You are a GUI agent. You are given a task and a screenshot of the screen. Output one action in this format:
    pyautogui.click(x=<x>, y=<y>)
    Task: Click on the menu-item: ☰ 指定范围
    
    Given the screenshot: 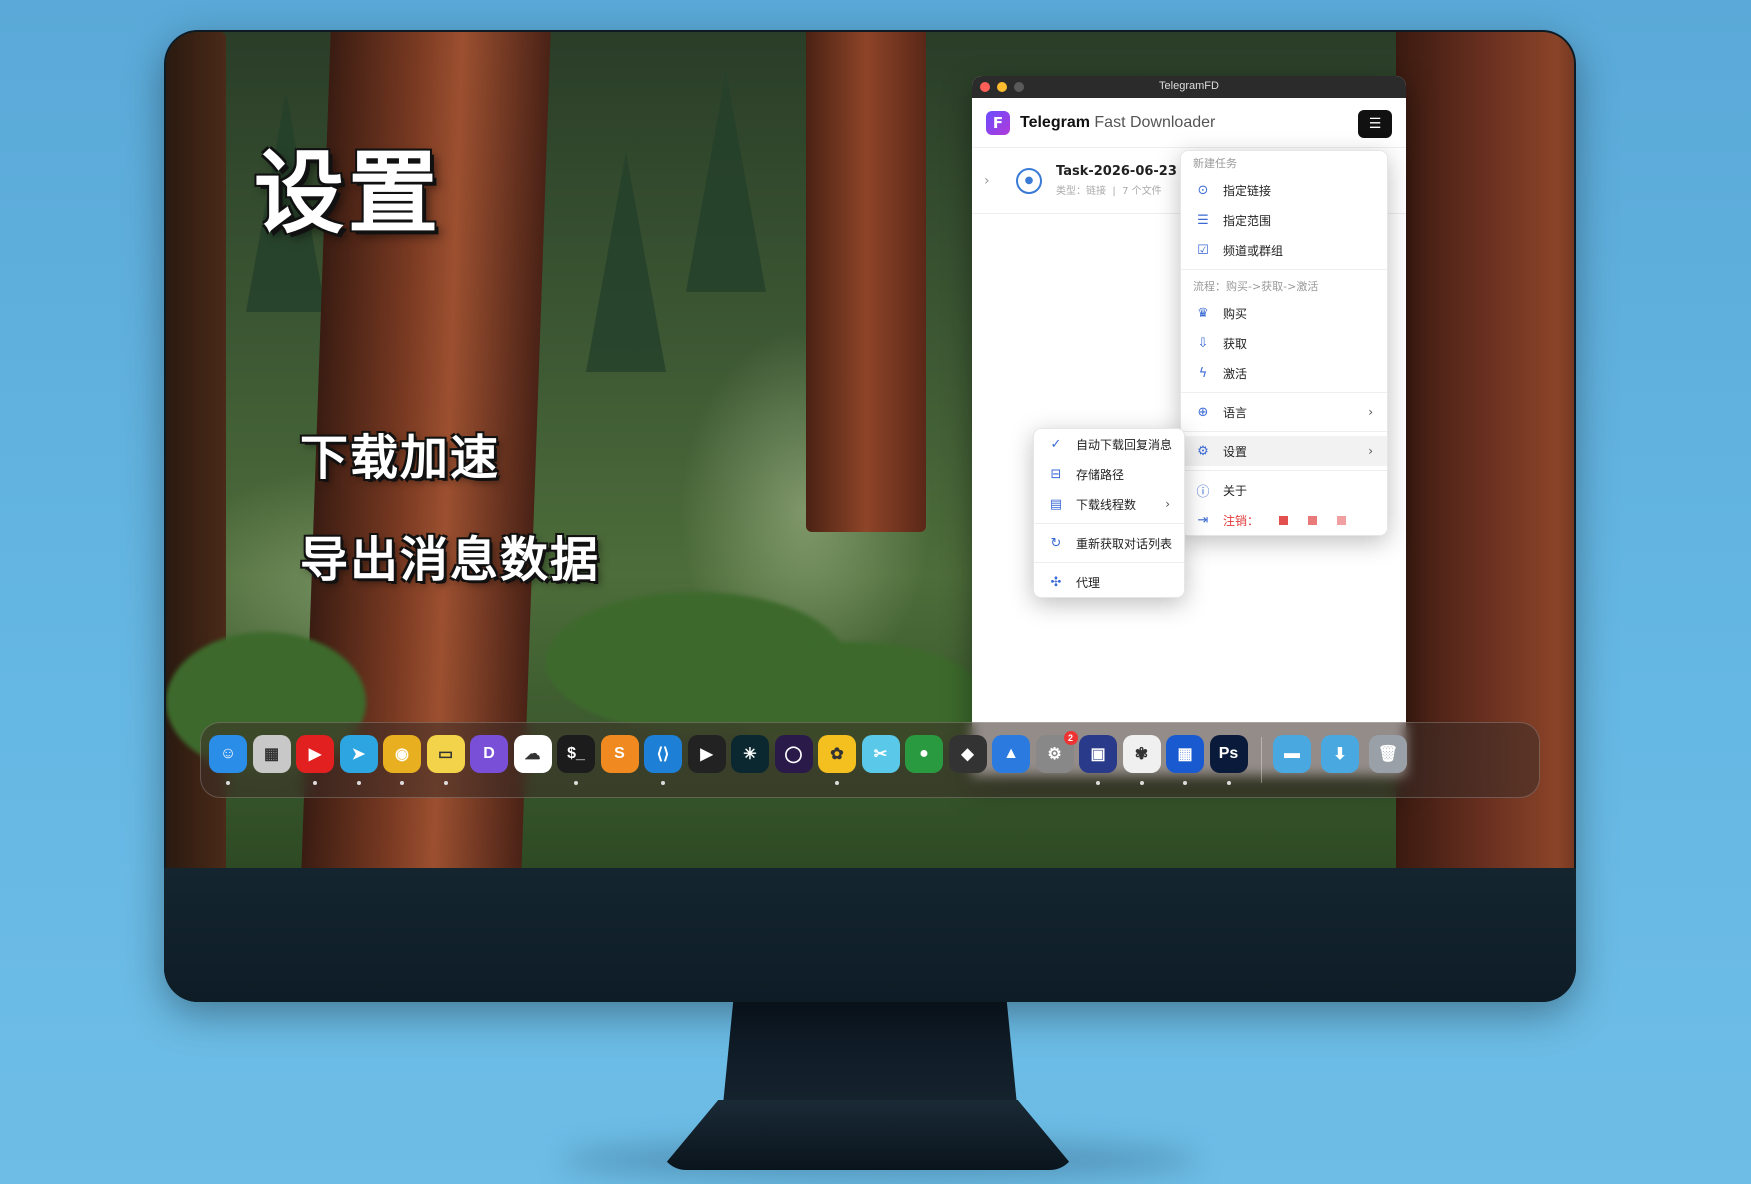 What is the action you would take?
    pyautogui.click(x=1284, y=220)
    